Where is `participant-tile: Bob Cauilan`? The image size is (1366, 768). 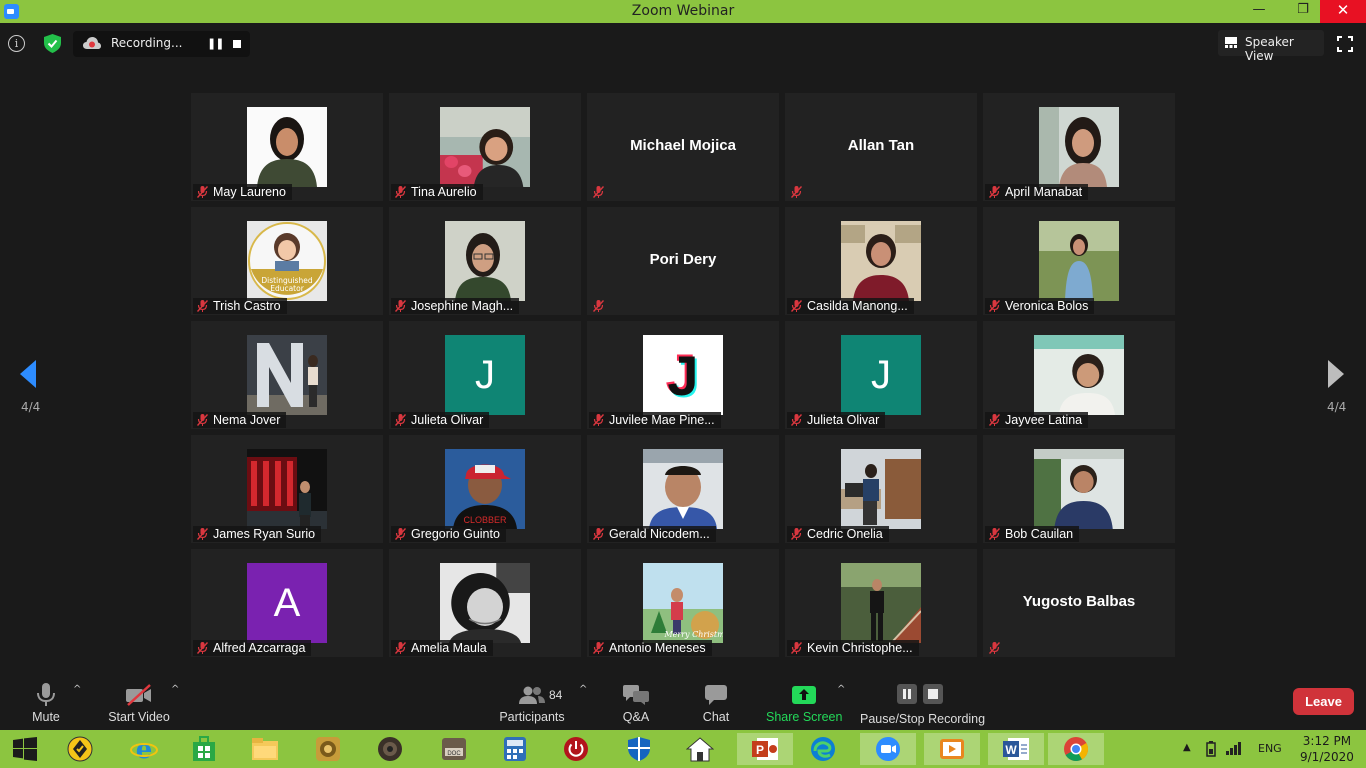 participant-tile: Bob Cauilan is located at coordinates (1079, 489).